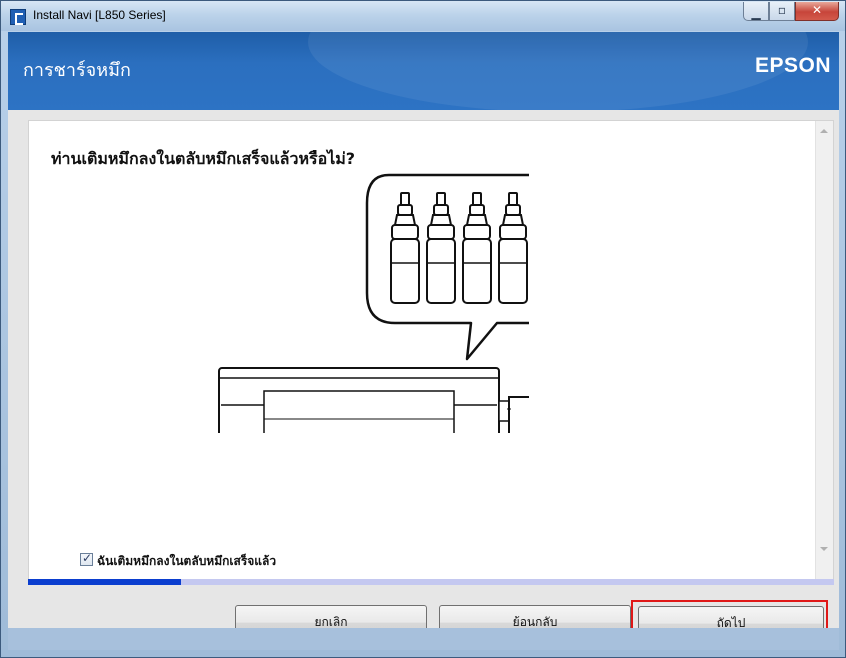 The image size is (846, 658). What do you see at coordinates (423, 71) in the screenshot?
I see `page-header: การชาร์จหมึก EPSON` at bounding box center [423, 71].